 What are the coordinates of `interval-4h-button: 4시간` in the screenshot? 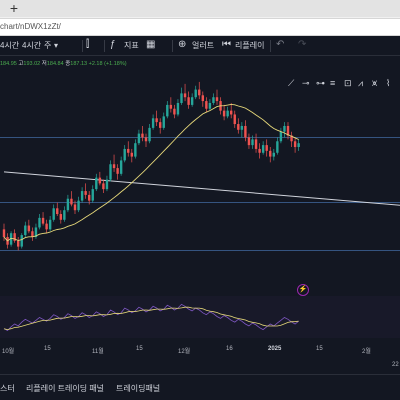 It's located at (31, 46).